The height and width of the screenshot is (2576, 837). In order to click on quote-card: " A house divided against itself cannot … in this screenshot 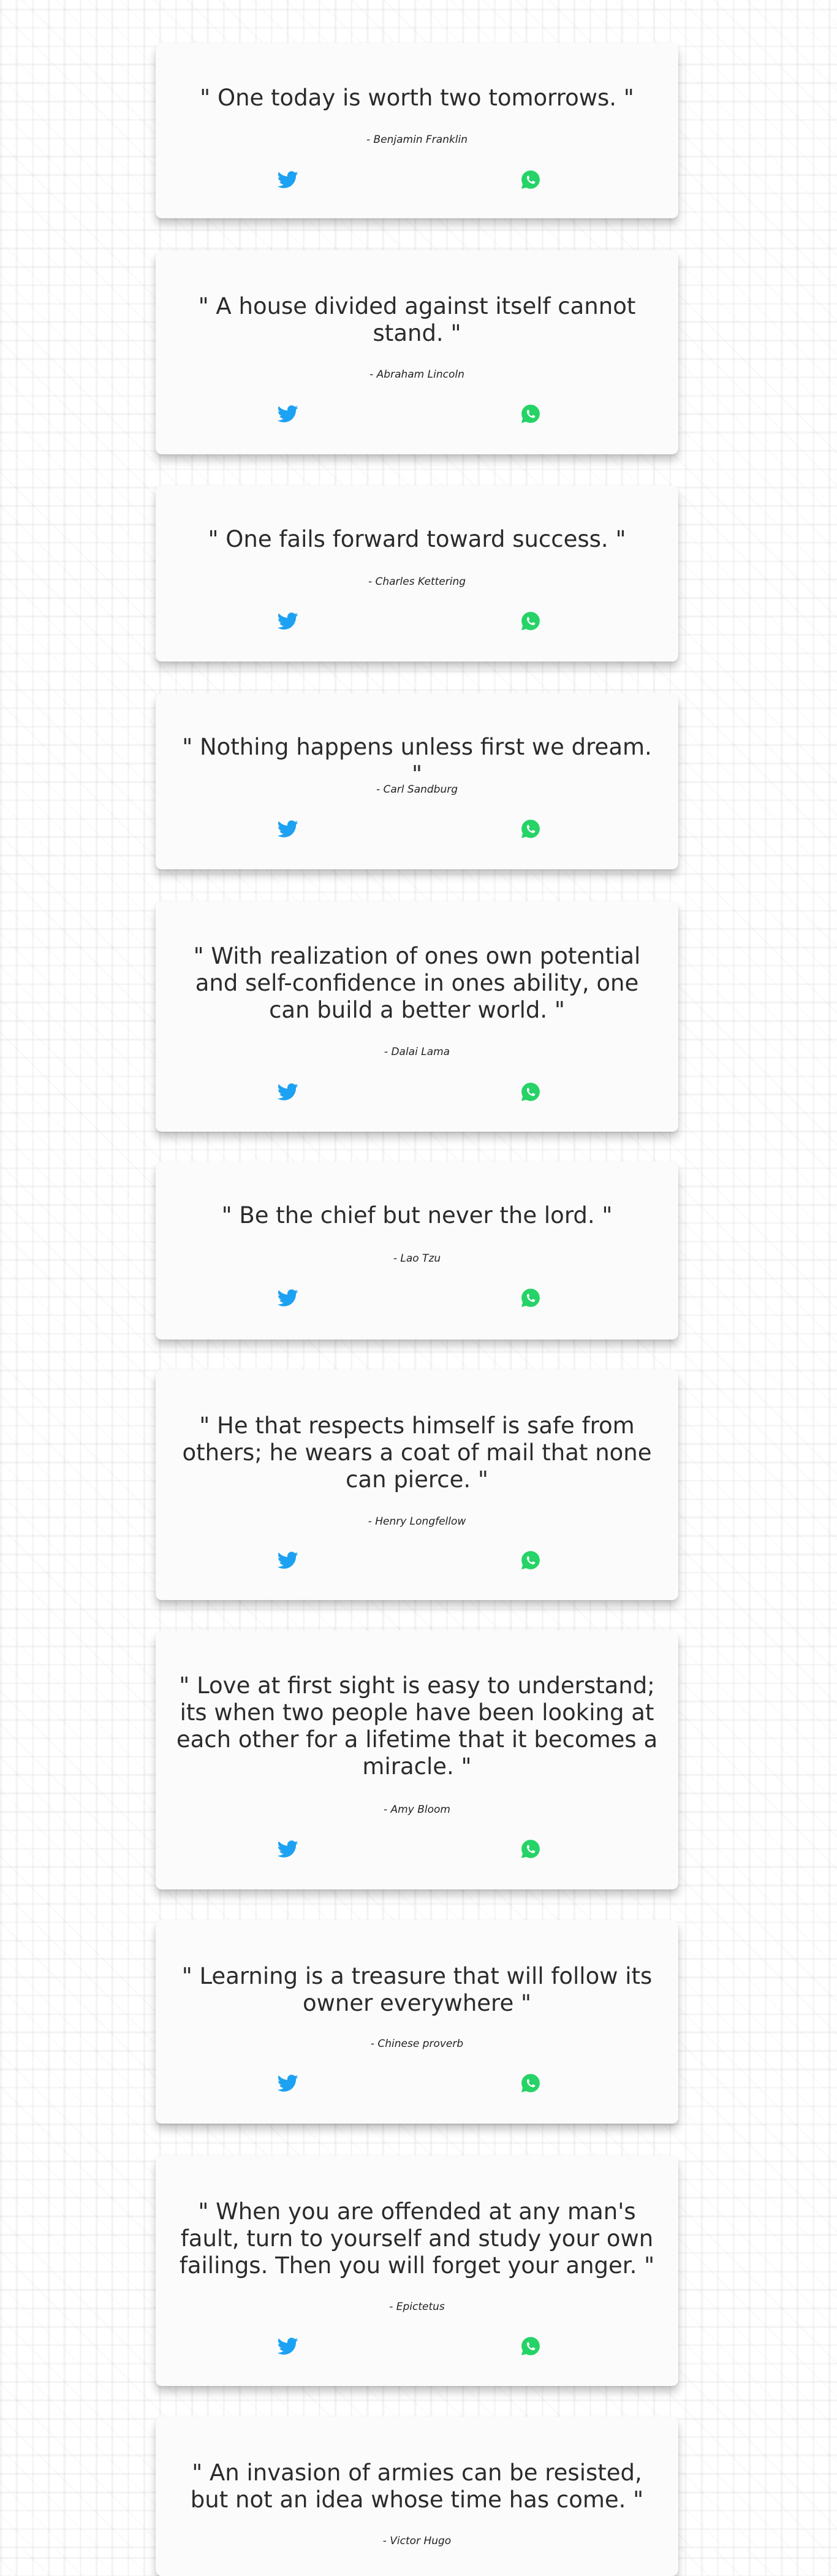, I will do `click(417, 352)`.